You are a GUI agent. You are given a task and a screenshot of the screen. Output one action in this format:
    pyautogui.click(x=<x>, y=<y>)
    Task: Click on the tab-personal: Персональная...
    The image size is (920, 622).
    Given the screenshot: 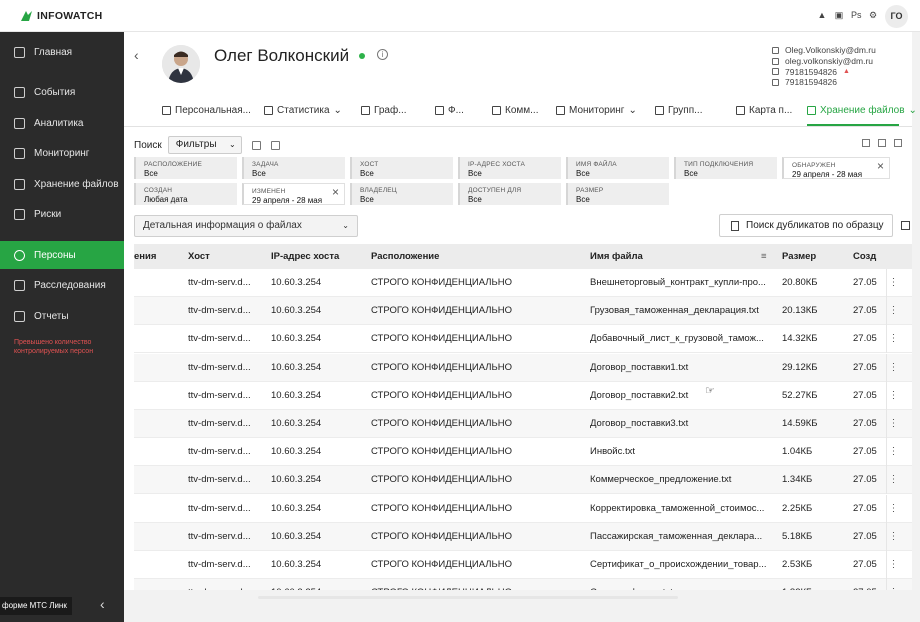 What is the action you would take?
    pyautogui.click(x=206, y=110)
    